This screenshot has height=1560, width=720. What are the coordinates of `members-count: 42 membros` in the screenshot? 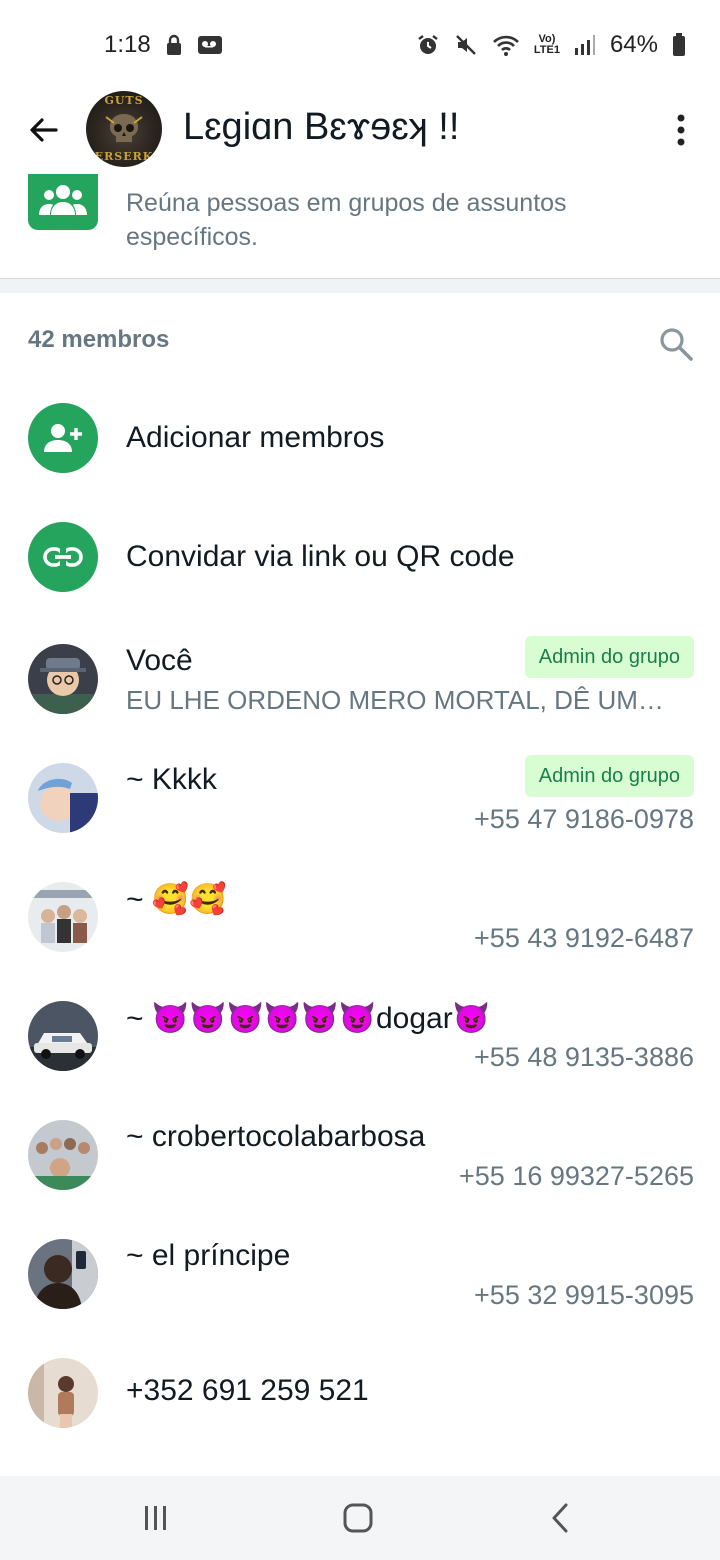 It's located at (99, 339).